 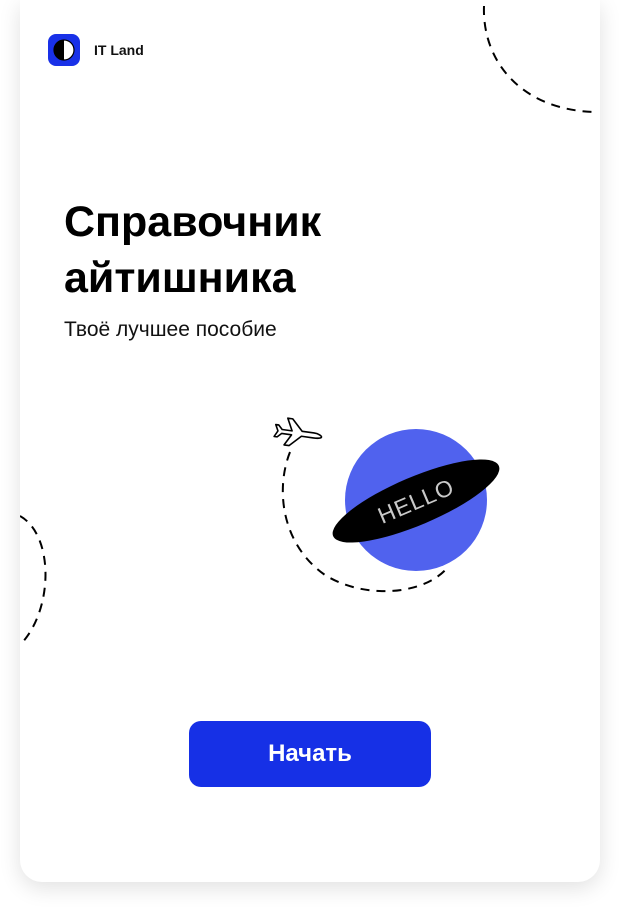 What do you see at coordinates (298, 432) in the screenshot?
I see `airplane-icon` at bounding box center [298, 432].